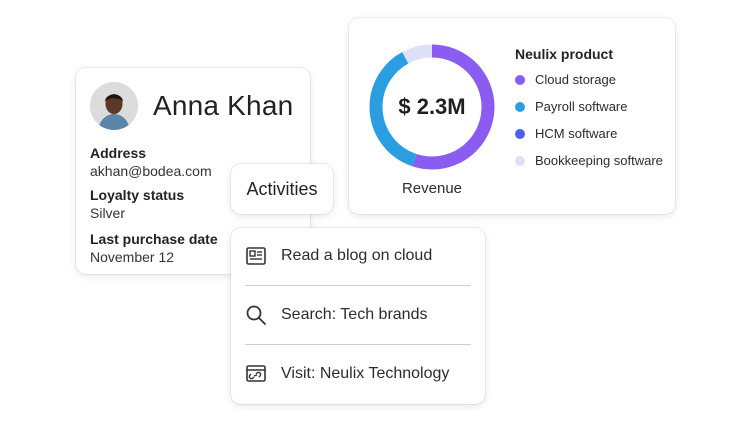  Describe the element at coordinates (151, 162) in the screenshot. I see `field-address: Address akhan@bodea.com` at that location.